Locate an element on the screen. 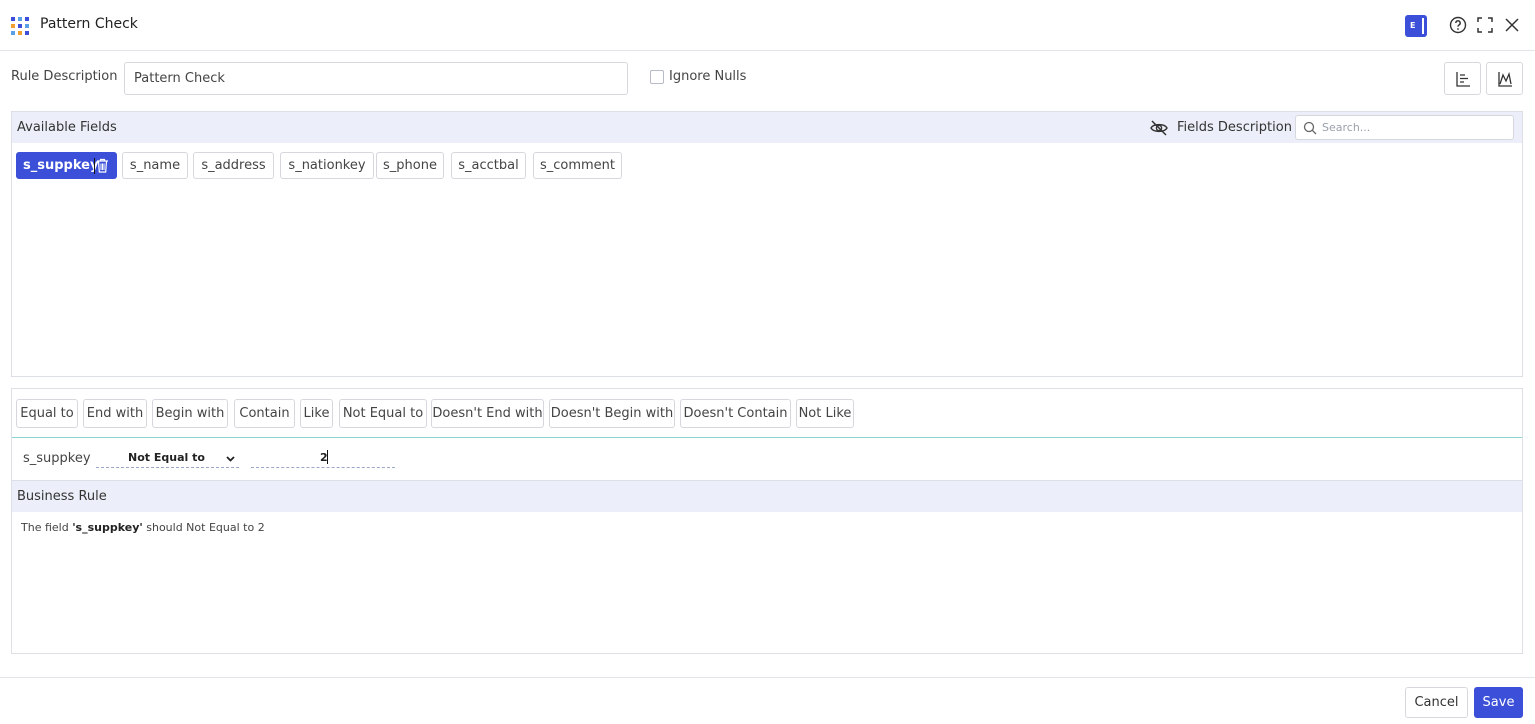 The height and width of the screenshot is (724, 1535). condition-value-input: 2 is located at coordinates (323, 458).